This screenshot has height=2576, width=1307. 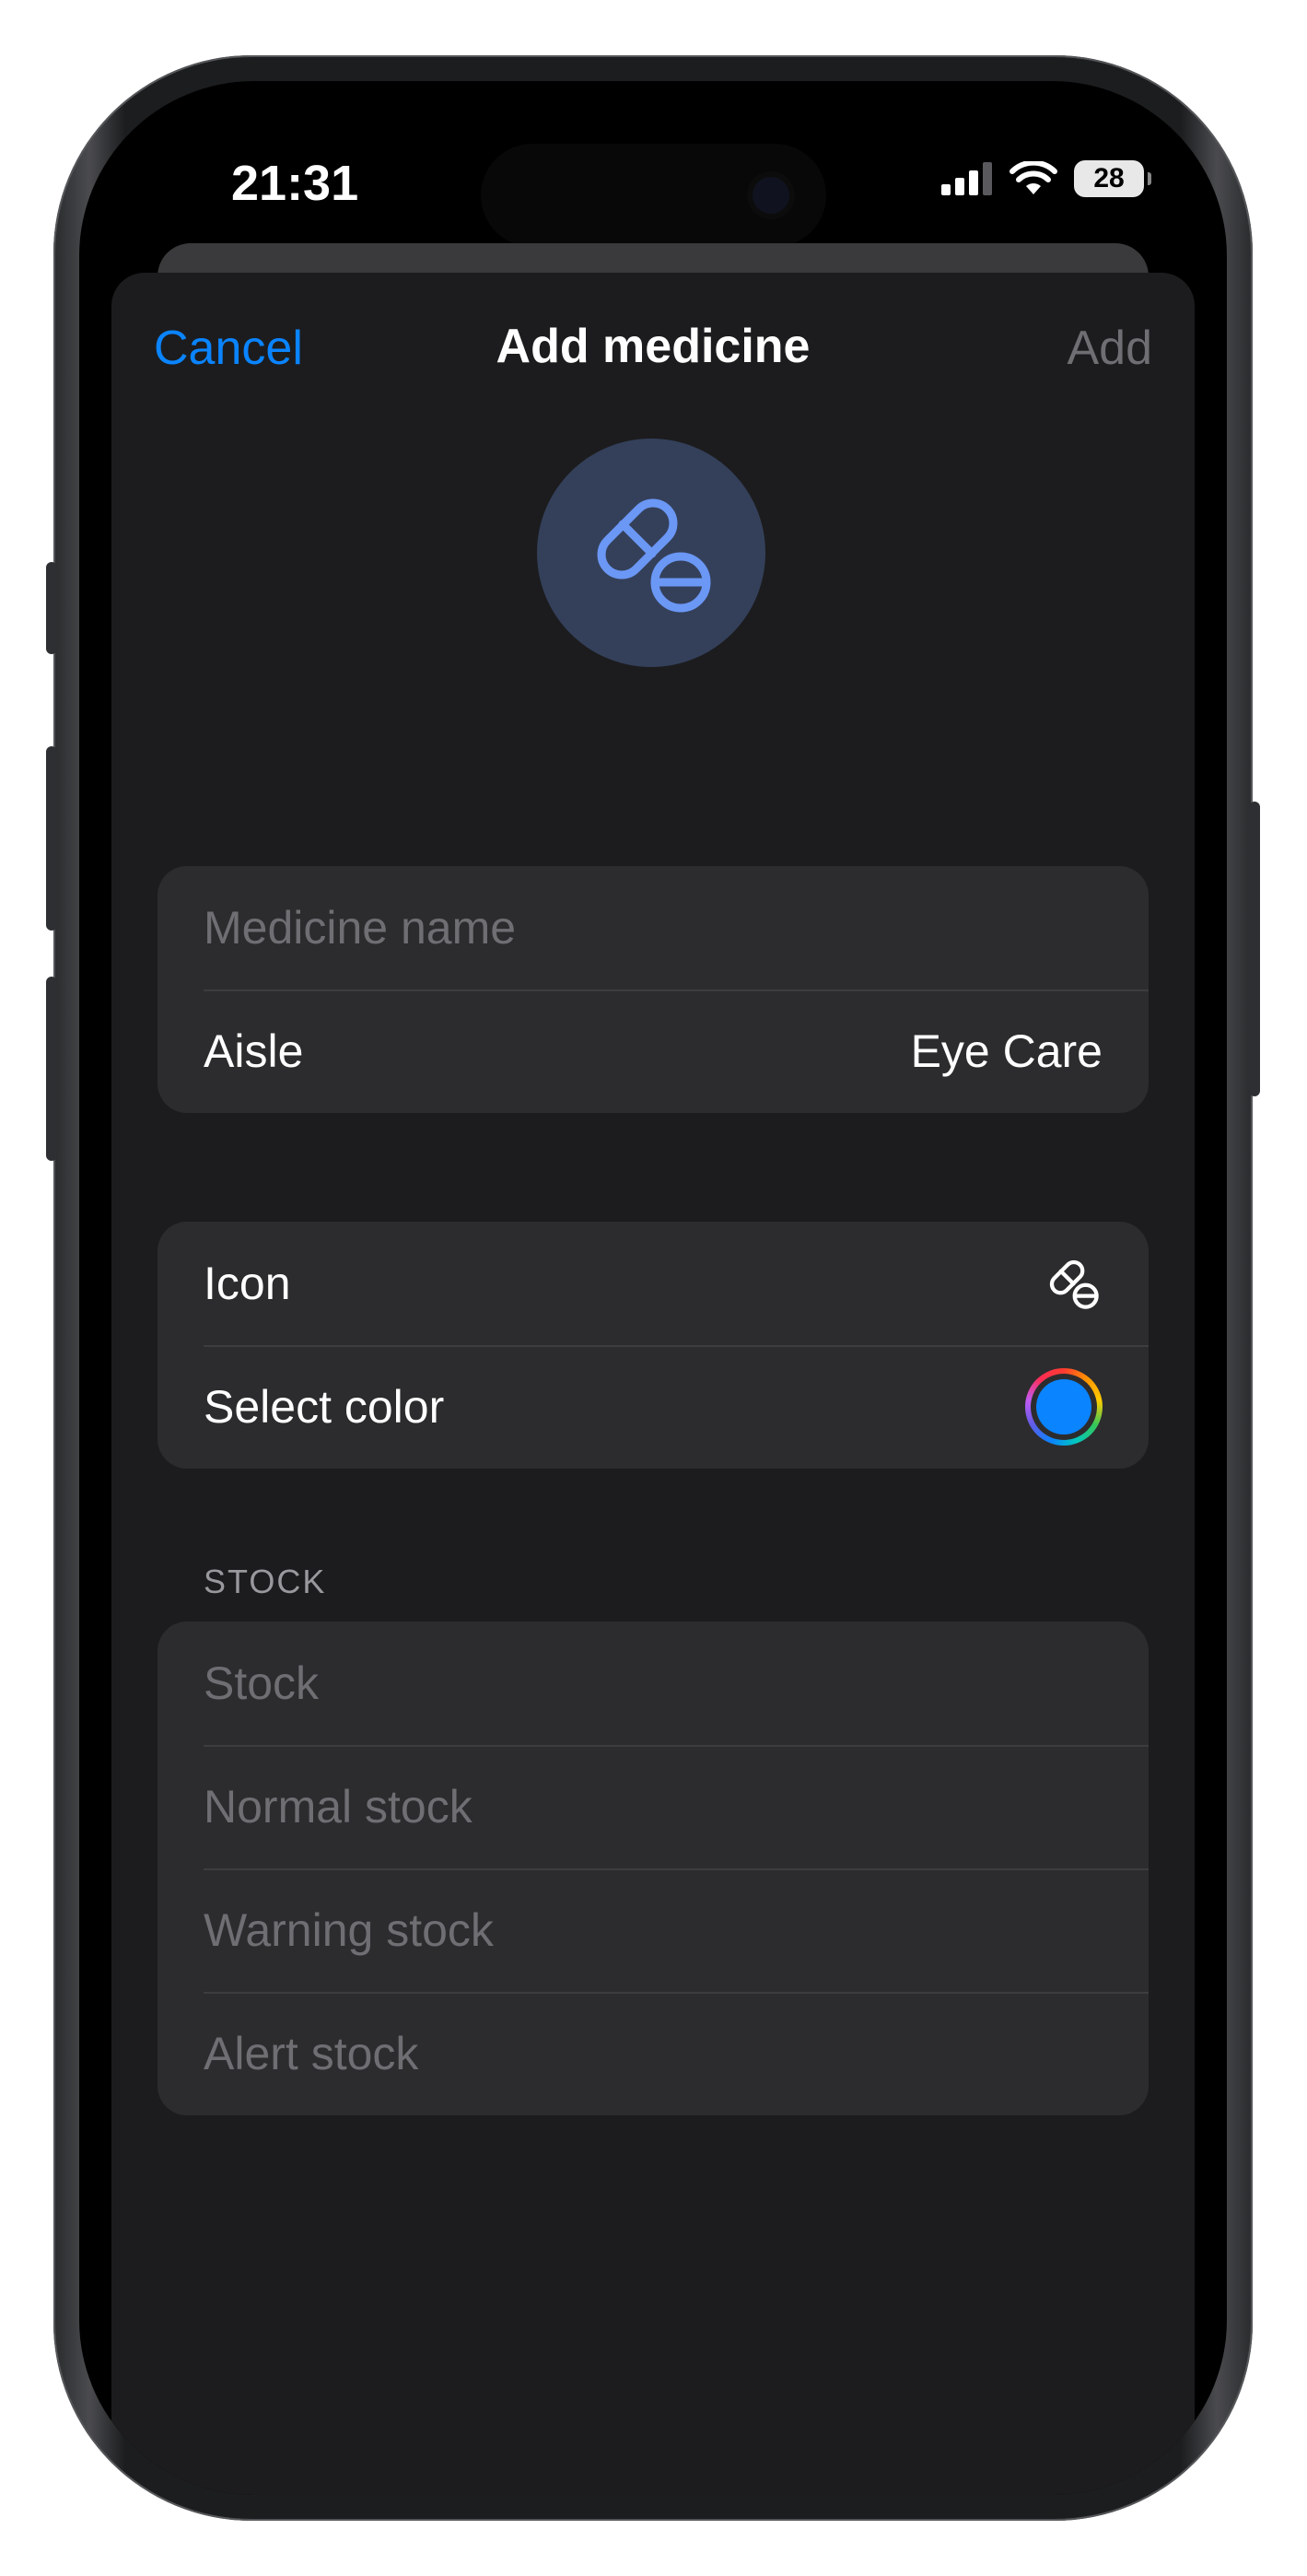 I want to click on stock-group, so click(x=653, y=1868).